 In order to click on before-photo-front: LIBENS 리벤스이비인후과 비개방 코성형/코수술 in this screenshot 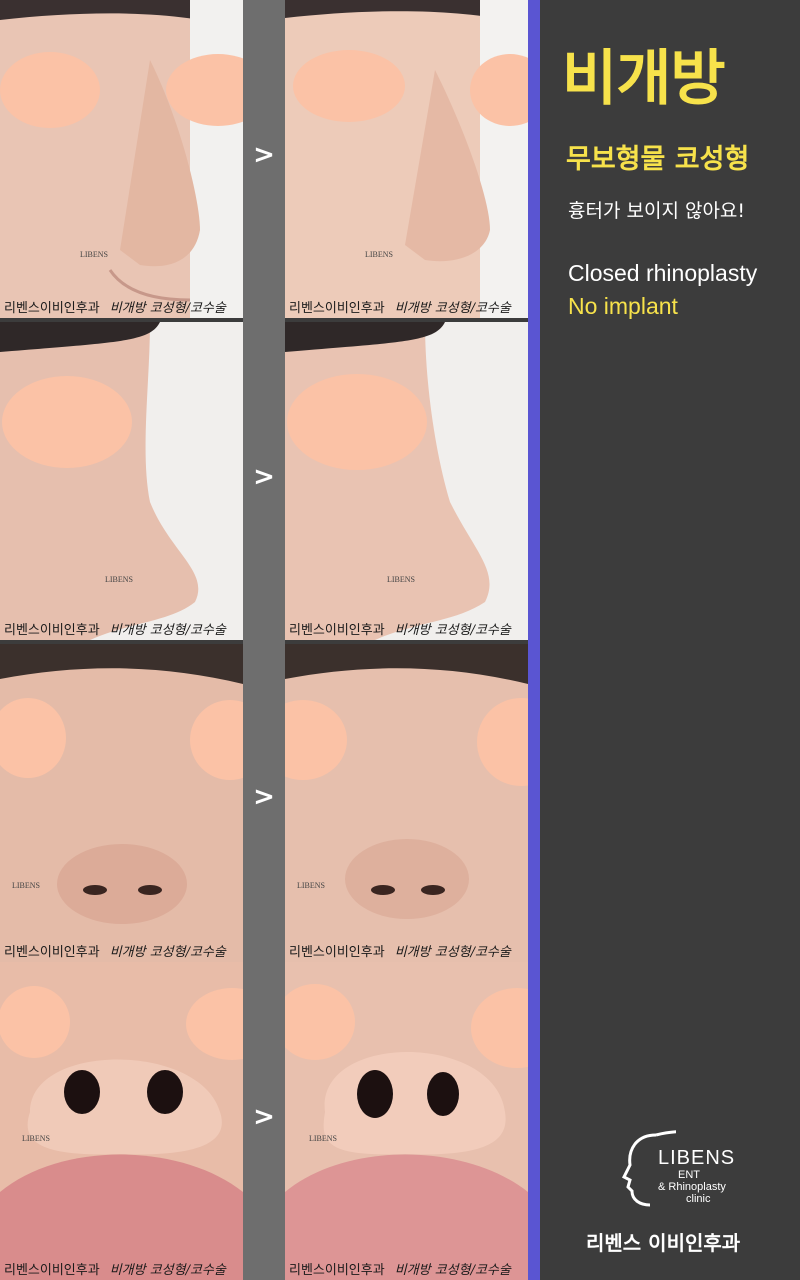, I will do `click(121, 803)`.